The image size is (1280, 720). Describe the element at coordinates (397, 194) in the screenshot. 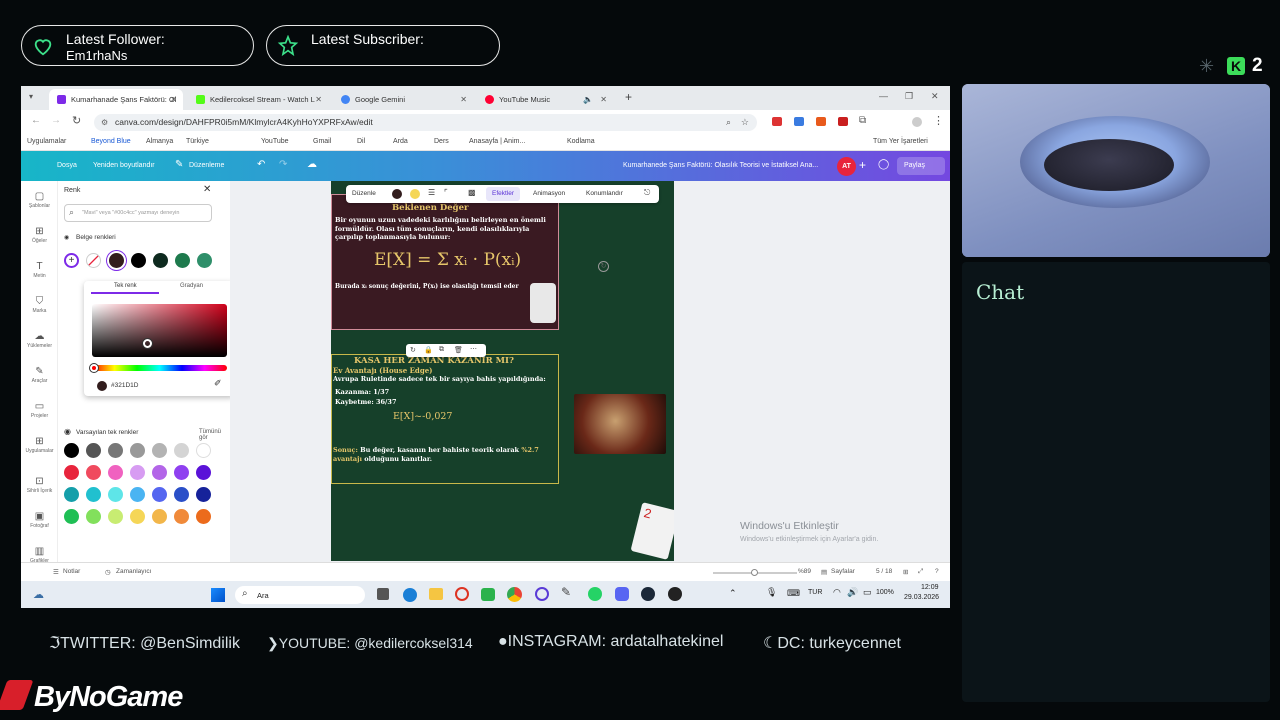

I see `fill-color-button` at that location.